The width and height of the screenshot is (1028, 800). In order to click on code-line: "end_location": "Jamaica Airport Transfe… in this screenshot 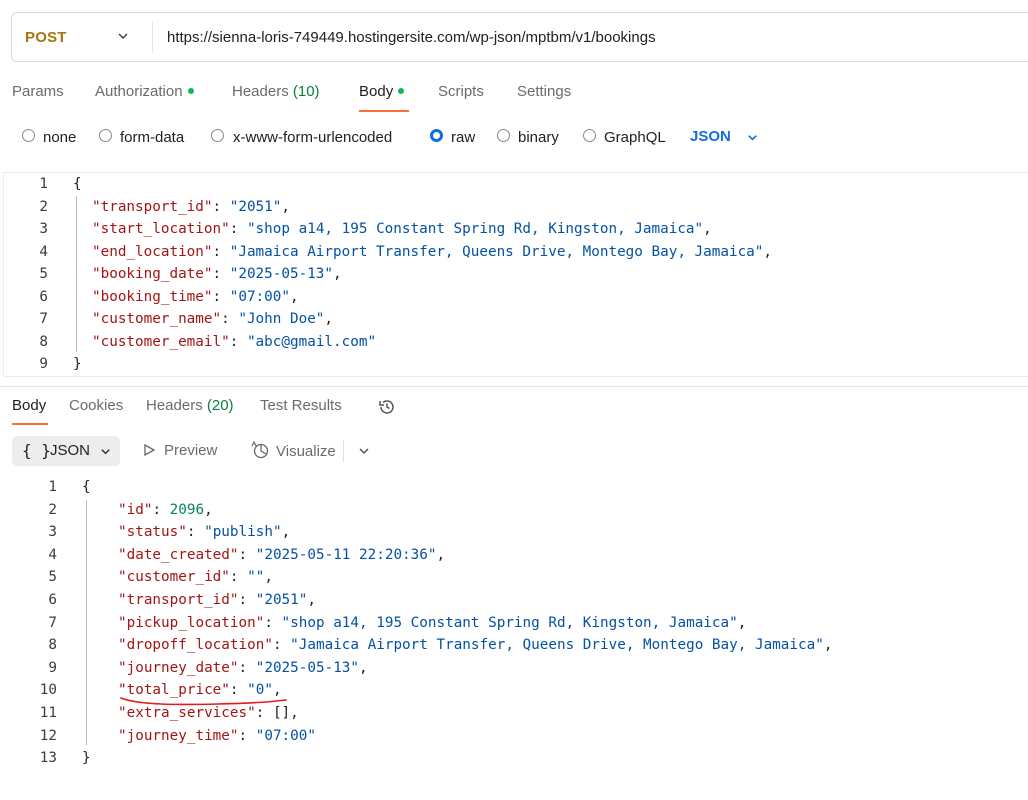, I will do `click(432, 251)`.